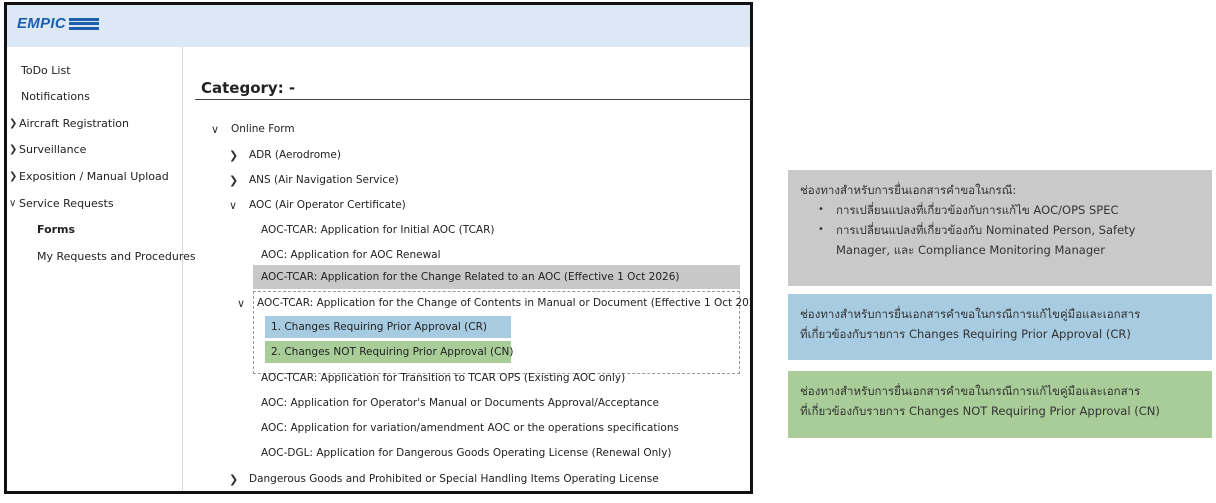 The image size is (1216, 503). I want to click on sidebar-item-label: Notifications, so click(55, 96).